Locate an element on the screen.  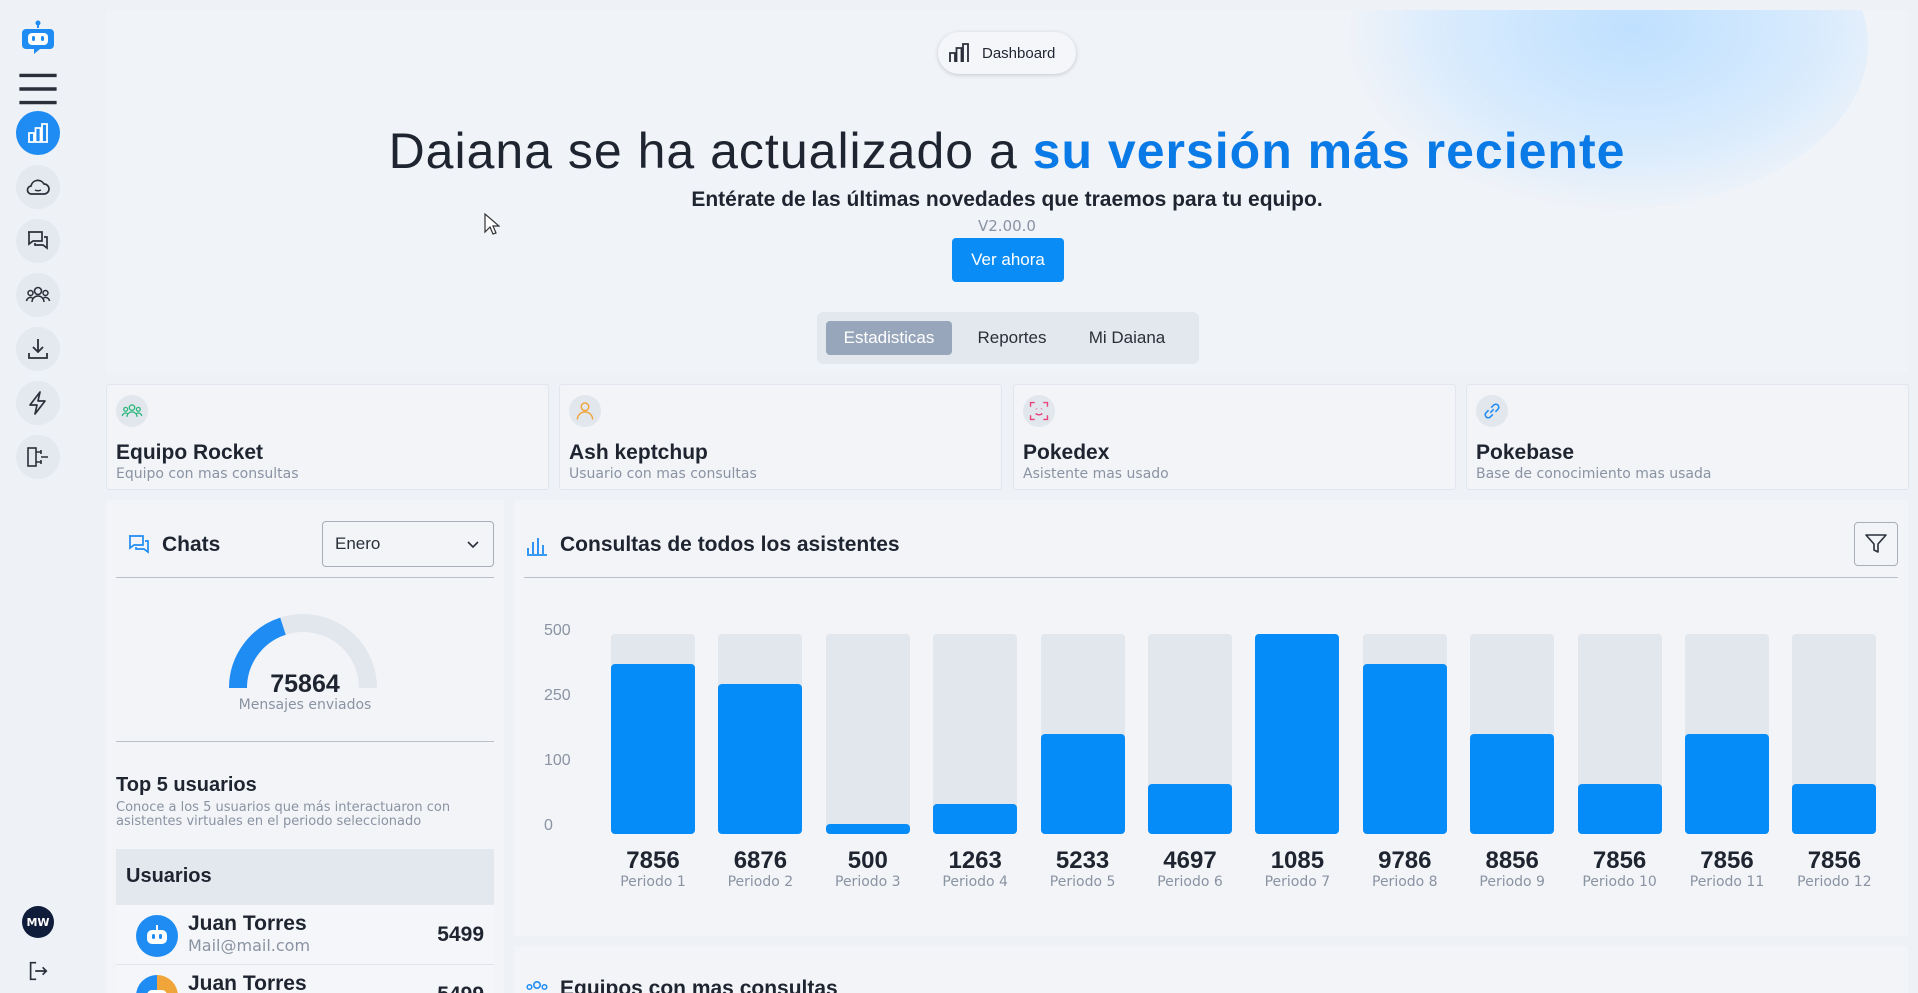
gauge-label: Mensajes enviados is located at coordinates (305, 705).